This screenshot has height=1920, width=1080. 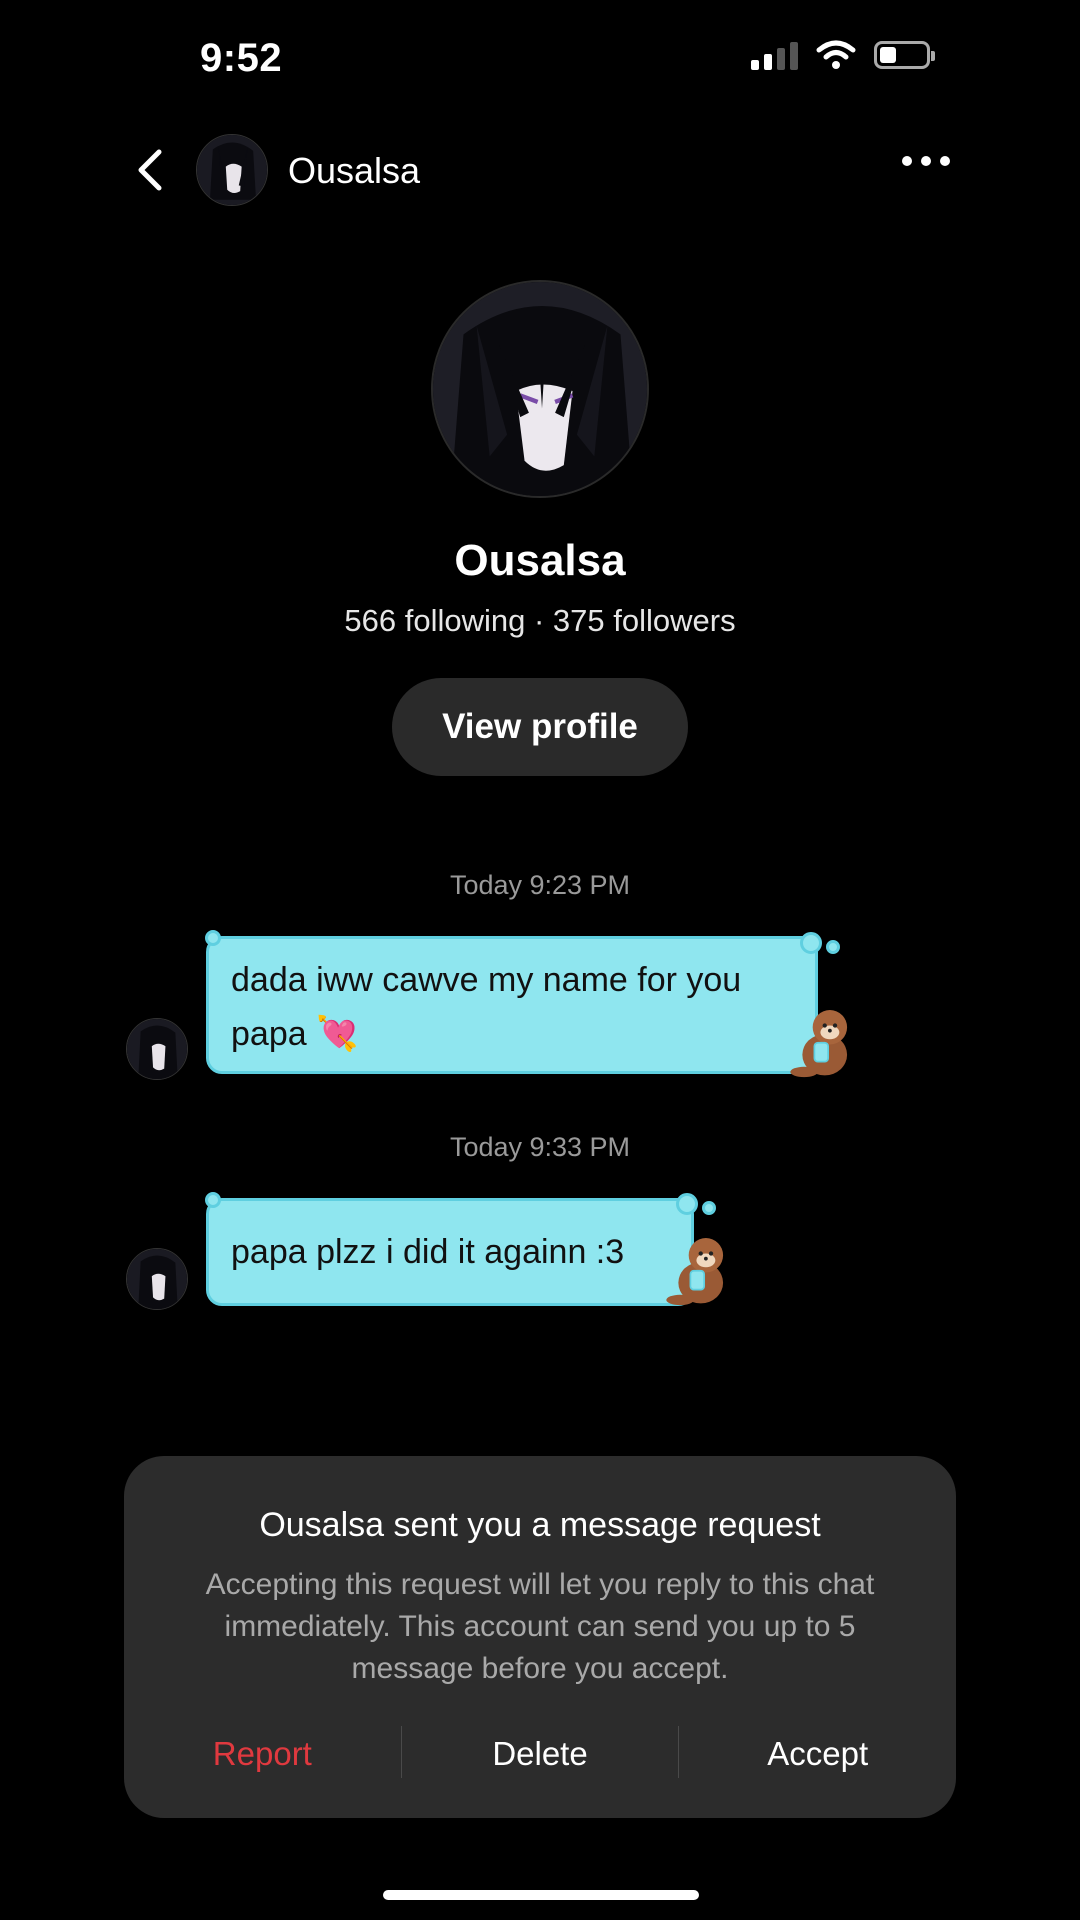 I want to click on delete-button: Delete, so click(x=540, y=1754).